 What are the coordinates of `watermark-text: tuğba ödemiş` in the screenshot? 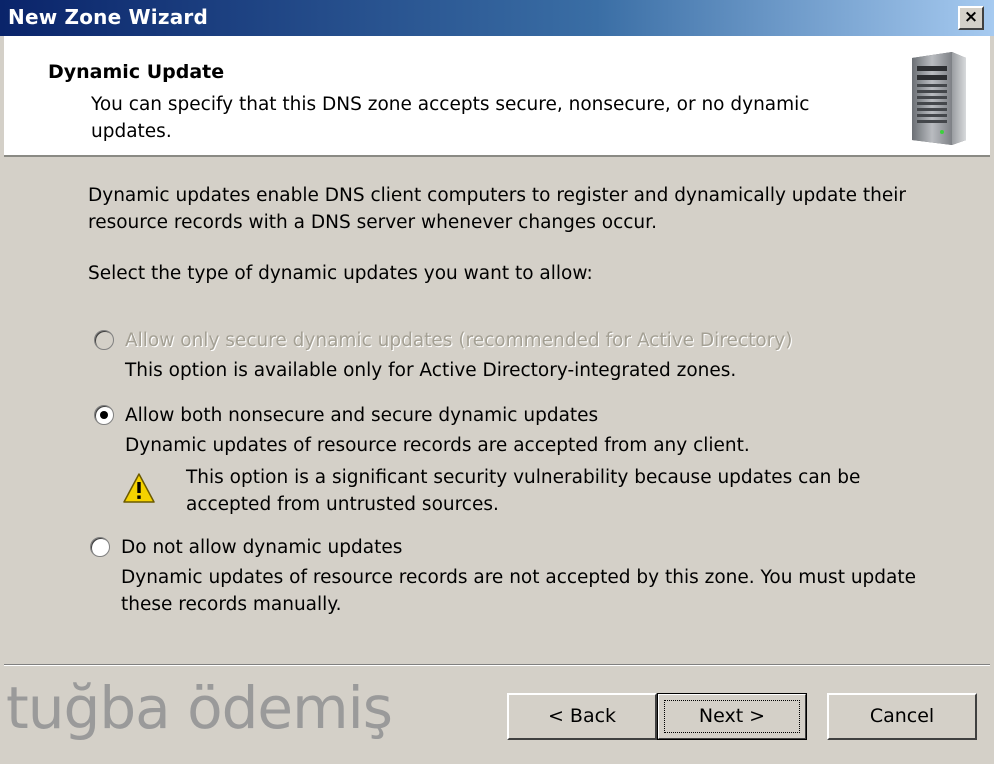 It's located at (199, 708).